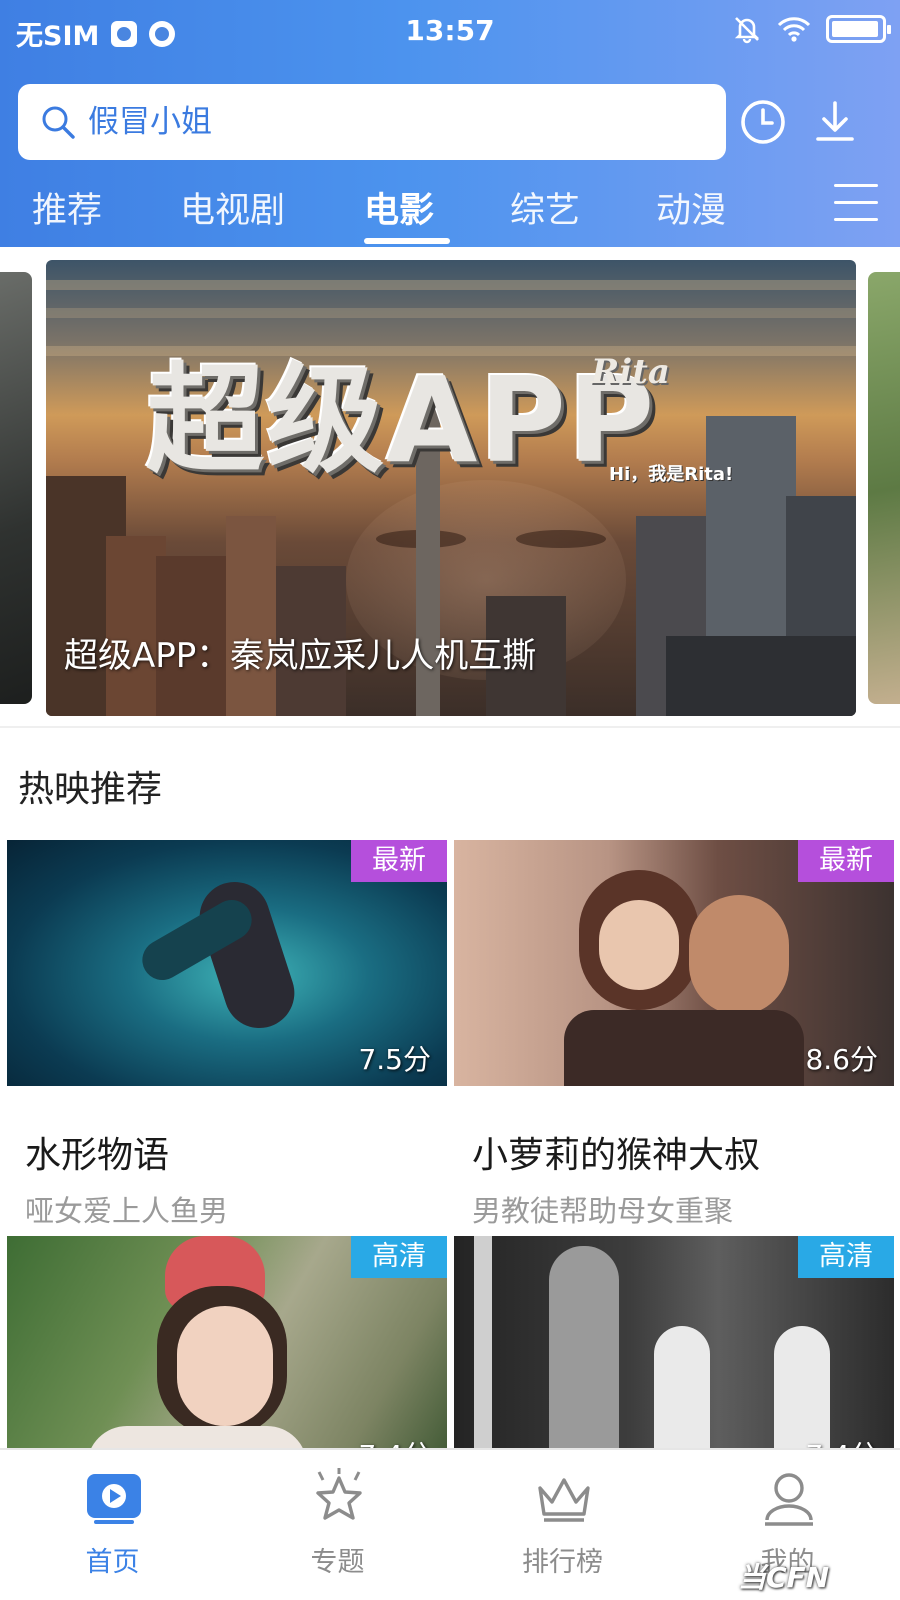  What do you see at coordinates (763, 122) in the screenshot?
I see `history-clock-icon` at bounding box center [763, 122].